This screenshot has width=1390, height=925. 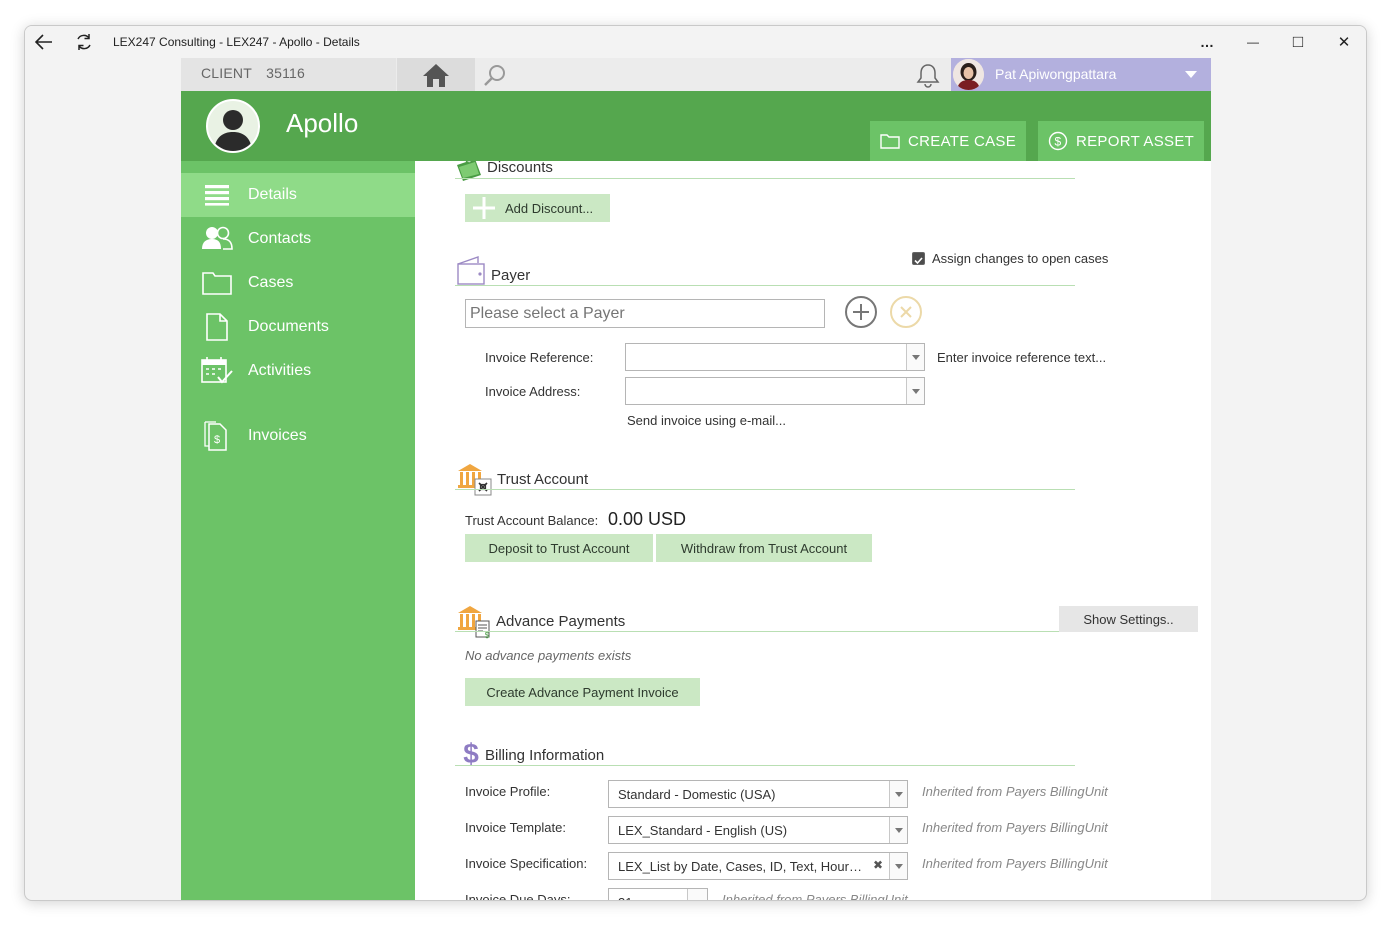 I want to click on payer-search-input, so click(x=645, y=313).